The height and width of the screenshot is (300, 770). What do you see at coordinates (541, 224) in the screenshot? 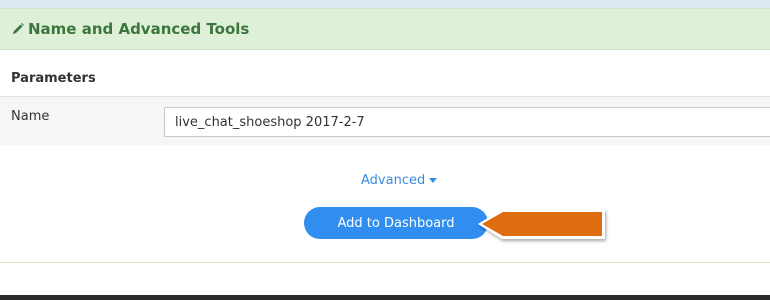
I see `callout-arrow-icon` at bounding box center [541, 224].